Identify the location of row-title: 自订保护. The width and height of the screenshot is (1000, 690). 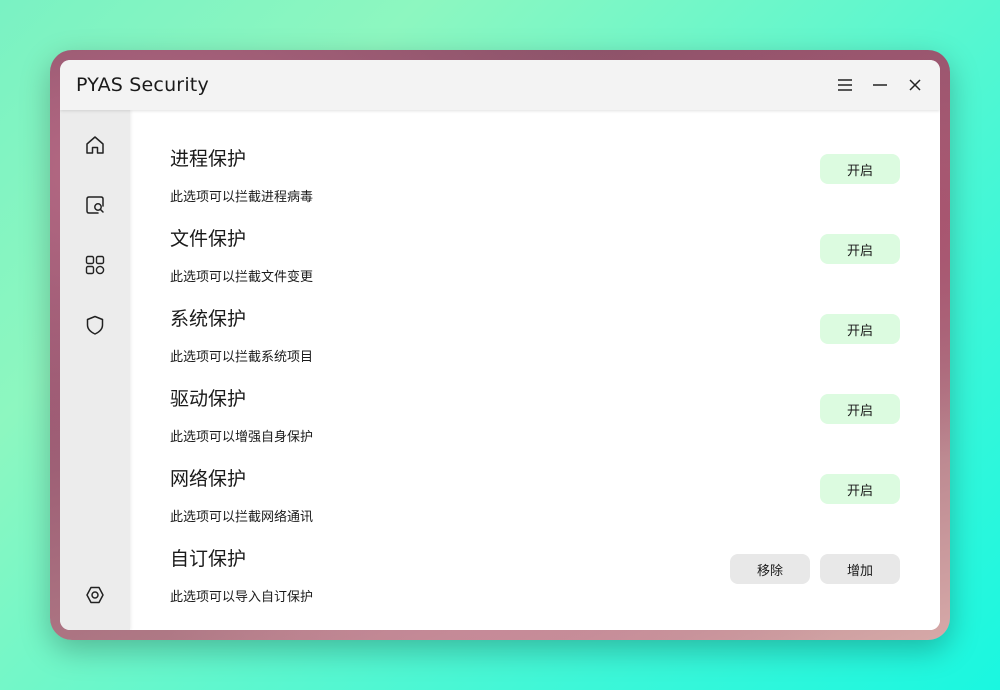
(208, 559).